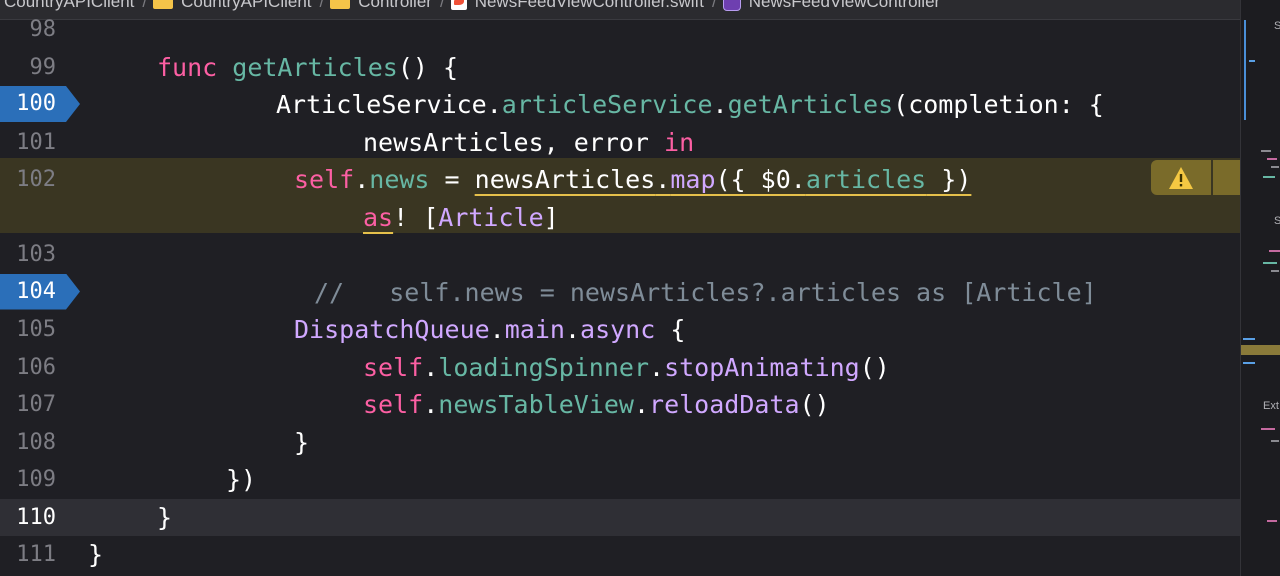  Describe the element at coordinates (36, 404) in the screenshot. I see `line-number: 107` at that location.